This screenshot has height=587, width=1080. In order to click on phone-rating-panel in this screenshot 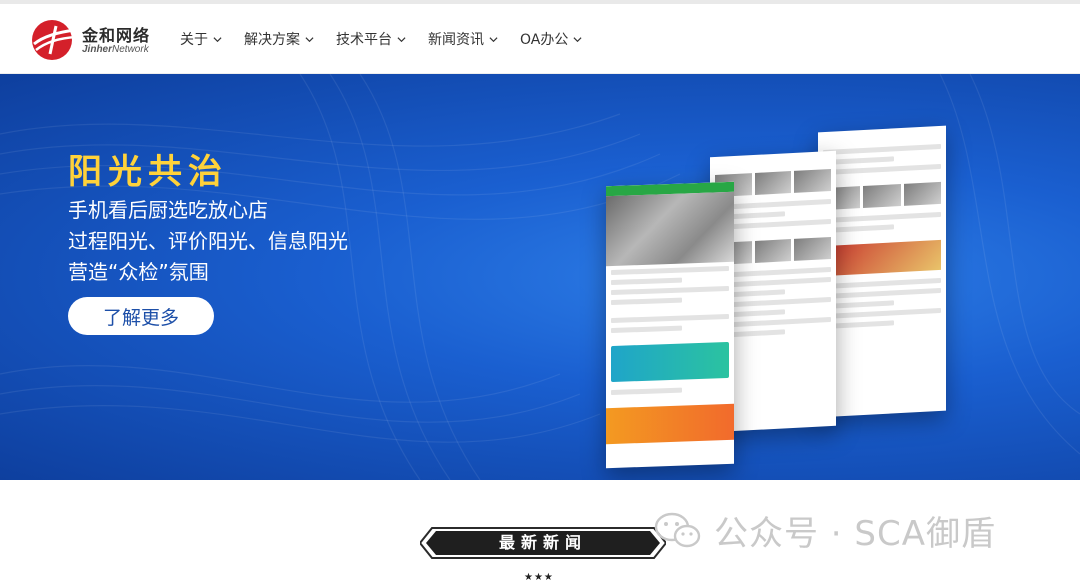, I will do `click(670, 362)`.